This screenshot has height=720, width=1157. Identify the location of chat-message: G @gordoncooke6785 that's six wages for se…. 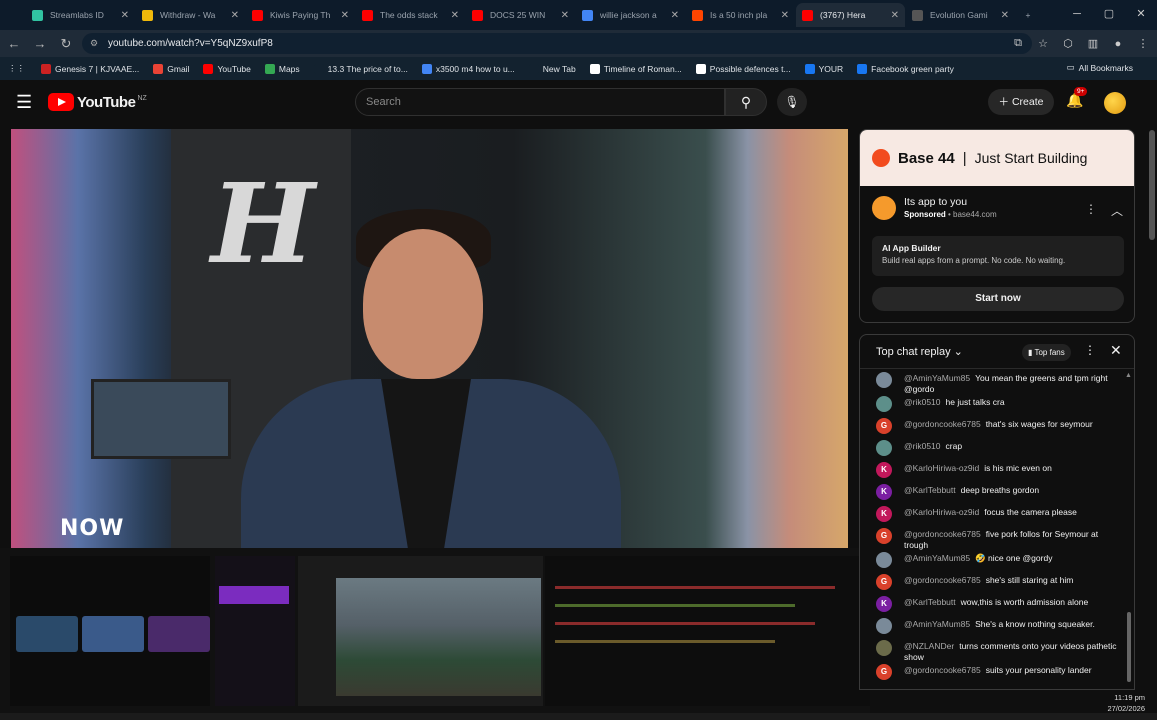
(993, 428).